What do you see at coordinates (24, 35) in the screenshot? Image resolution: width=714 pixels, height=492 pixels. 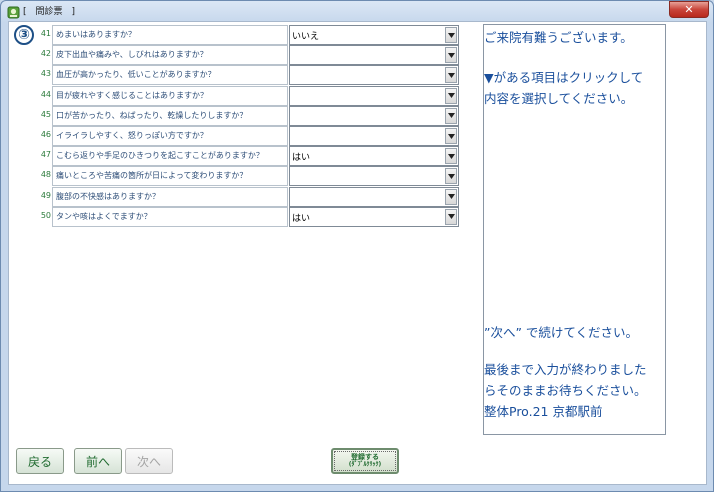 I see `step-marker: ③` at bounding box center [24, 35].